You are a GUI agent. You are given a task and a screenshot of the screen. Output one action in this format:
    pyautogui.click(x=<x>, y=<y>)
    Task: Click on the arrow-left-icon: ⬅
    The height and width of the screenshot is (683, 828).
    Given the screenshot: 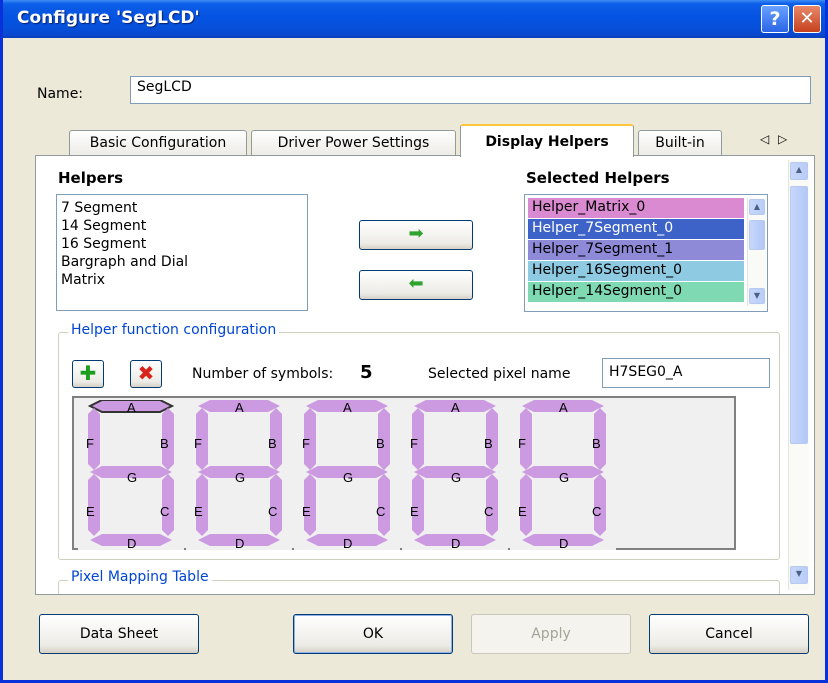 What is the action you would take?
    pyautogui.click(x=416, y=283)
    